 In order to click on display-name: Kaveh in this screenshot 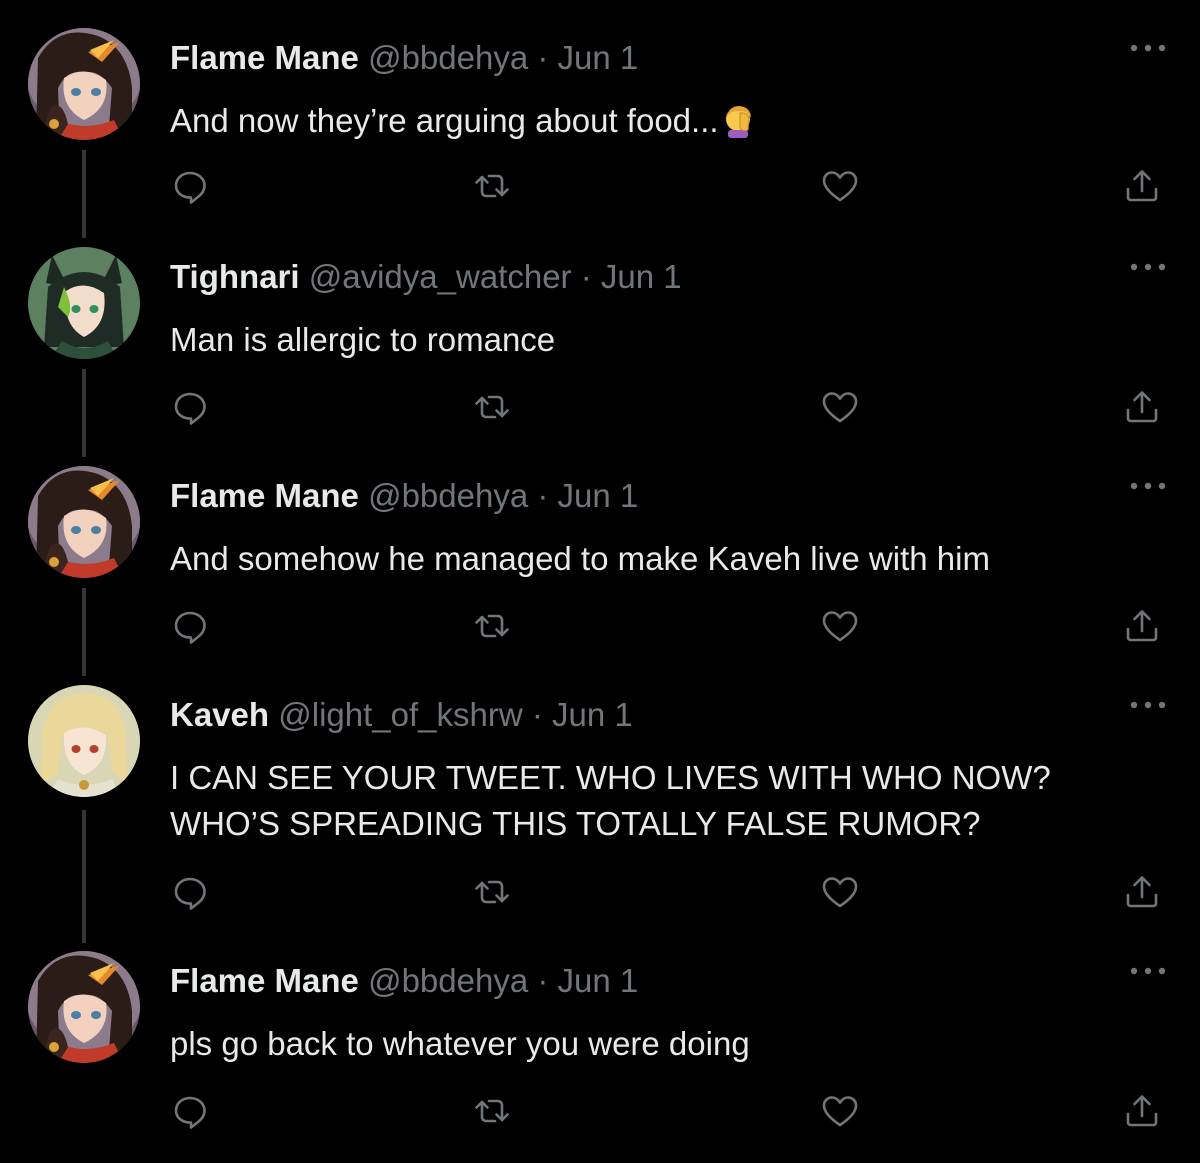, I will do `click(219, 714)`.